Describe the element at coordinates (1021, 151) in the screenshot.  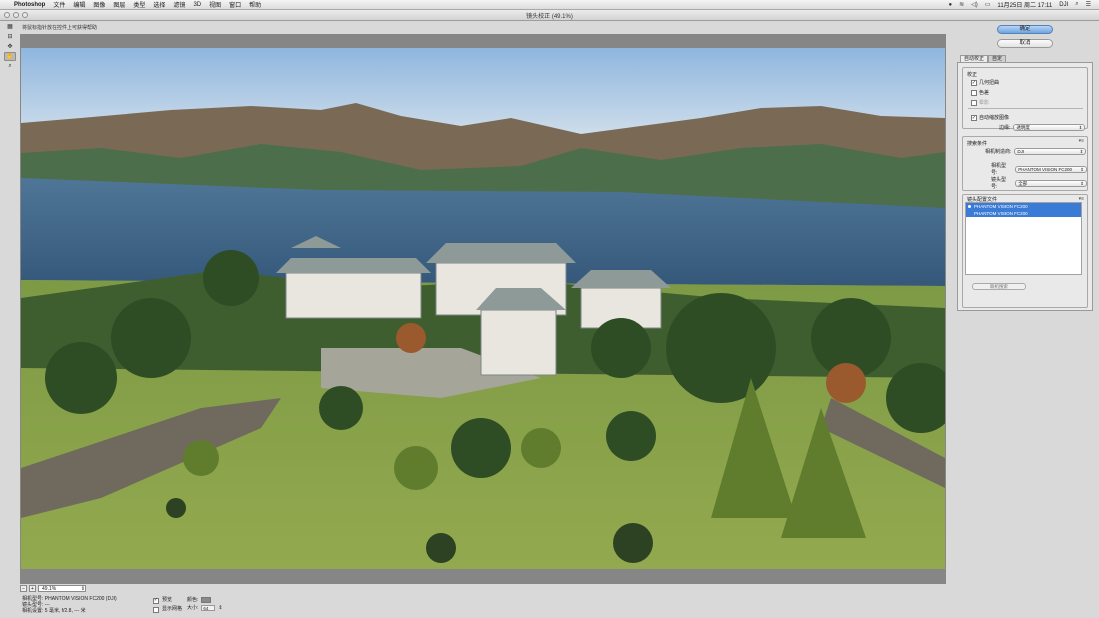
I see `camera-make-value: DJI` at that location.